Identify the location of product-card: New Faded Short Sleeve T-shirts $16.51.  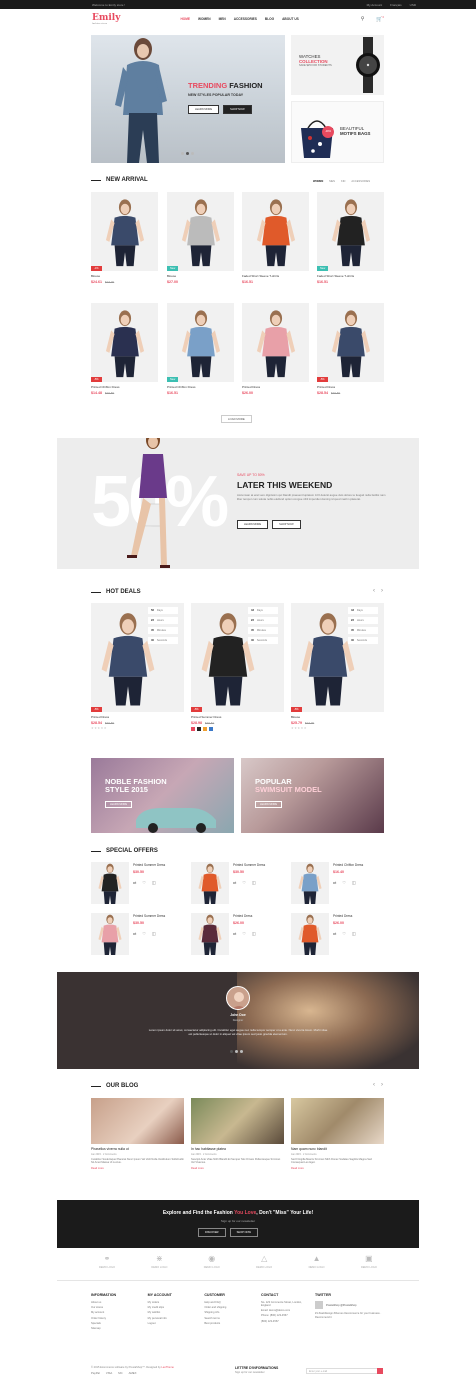
(350, 238).